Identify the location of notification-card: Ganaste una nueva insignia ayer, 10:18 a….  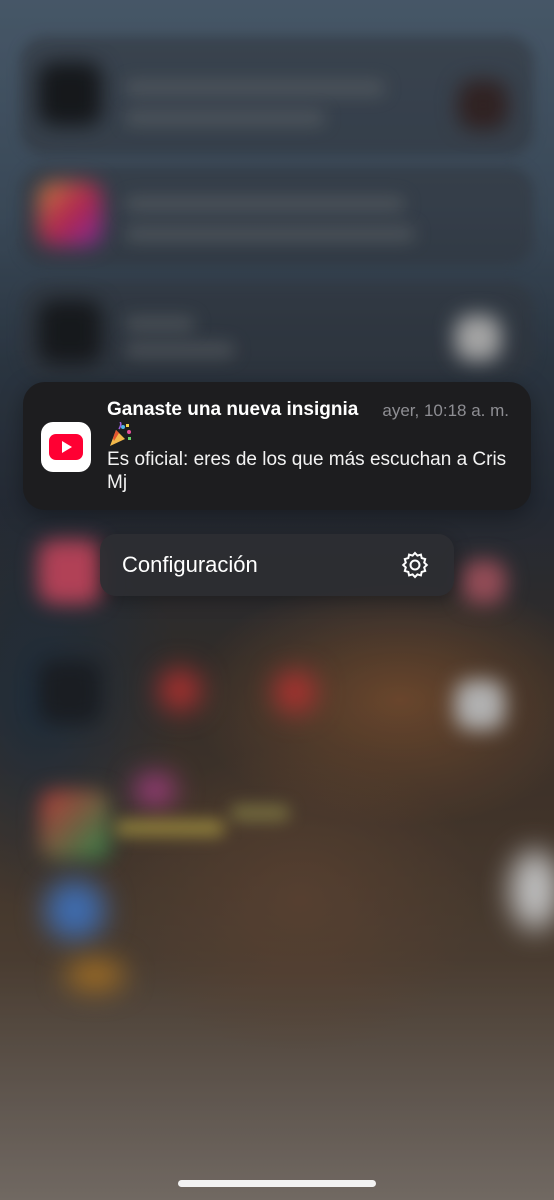
(277, 446).